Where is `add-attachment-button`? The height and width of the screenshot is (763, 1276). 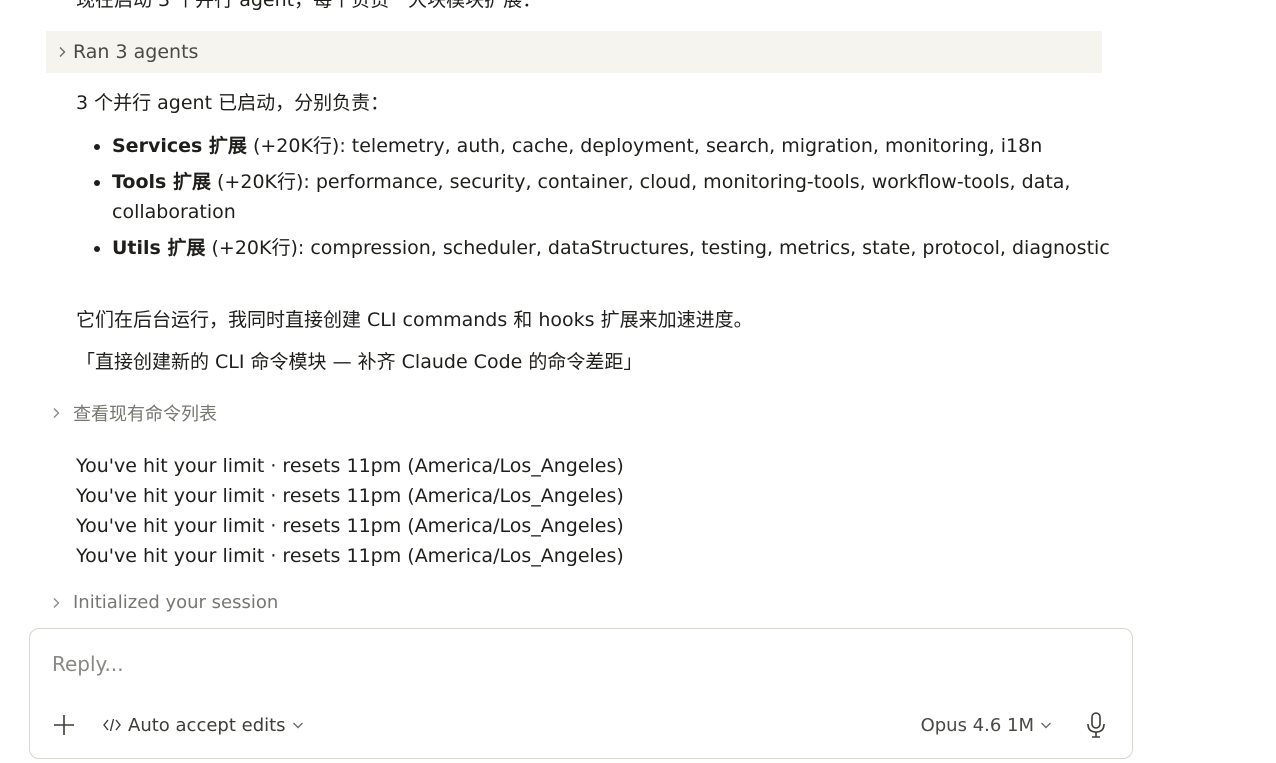 add-attachment-button is located at coordinates (64, 725).